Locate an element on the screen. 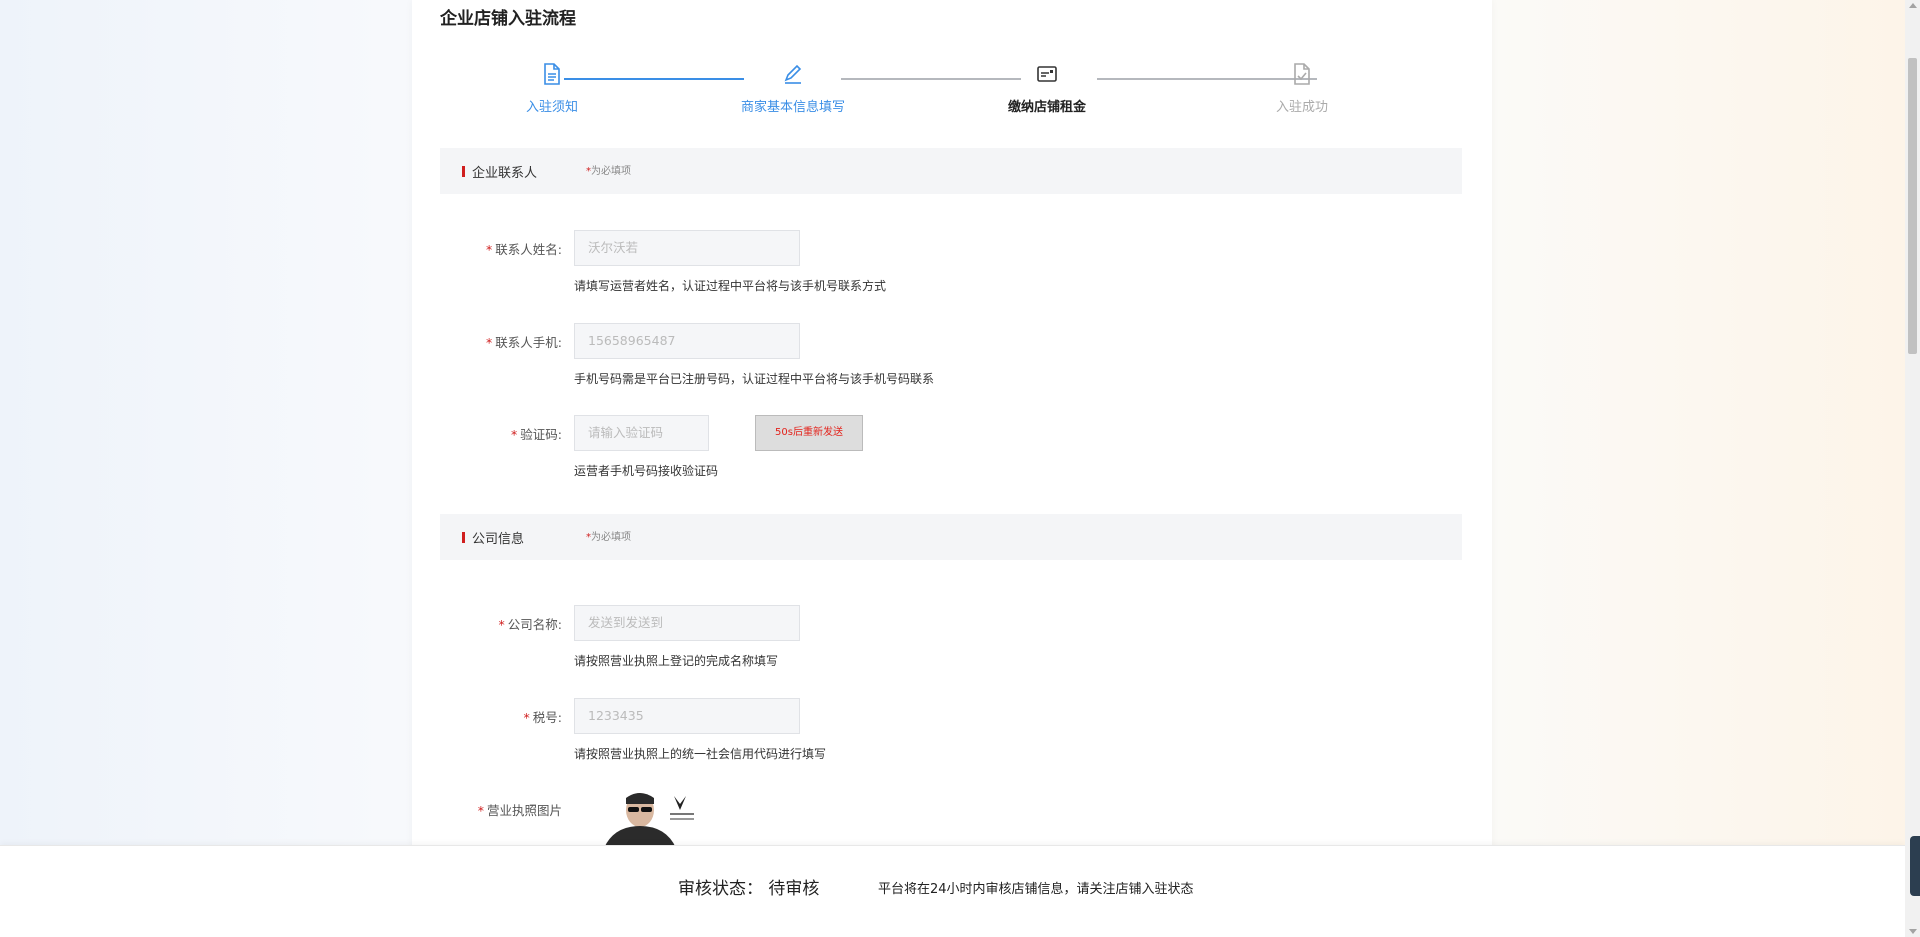 This screenshot has width=1920, height=937. license-image-label: * 营业执照图片 is located at coordinates (519, 810).